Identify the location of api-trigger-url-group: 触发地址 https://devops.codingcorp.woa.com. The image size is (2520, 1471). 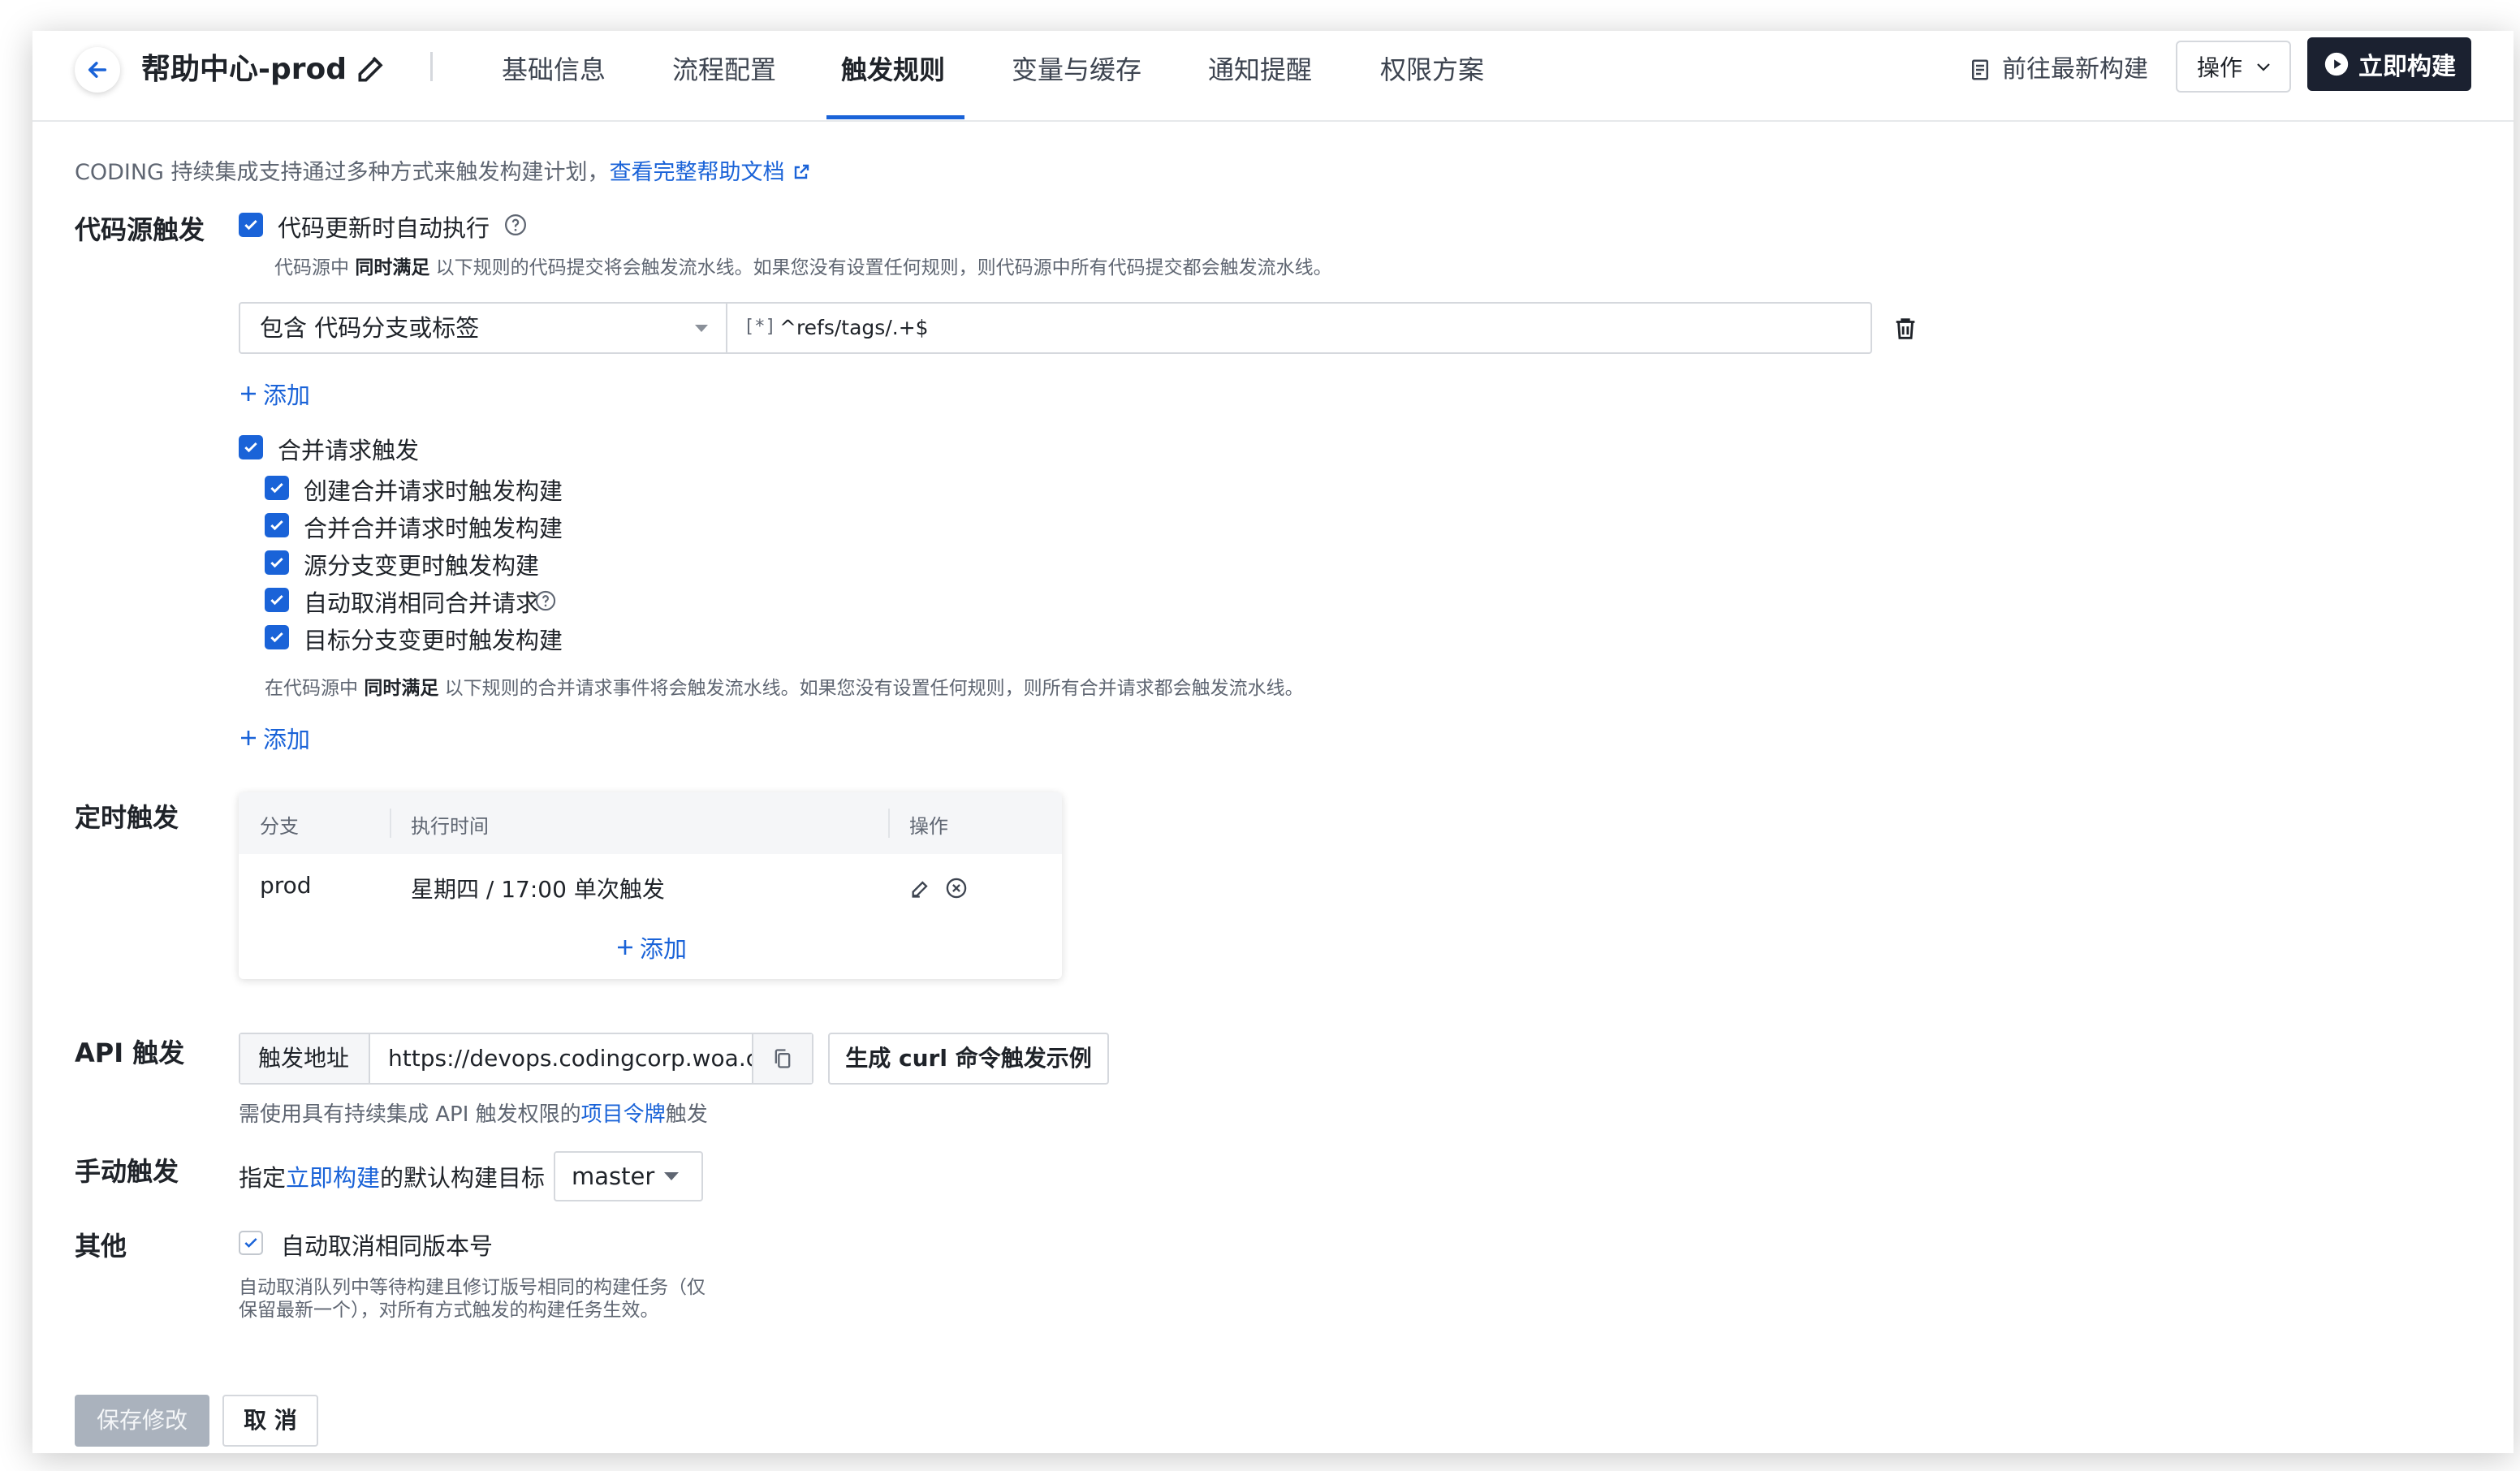
(526, 1059).